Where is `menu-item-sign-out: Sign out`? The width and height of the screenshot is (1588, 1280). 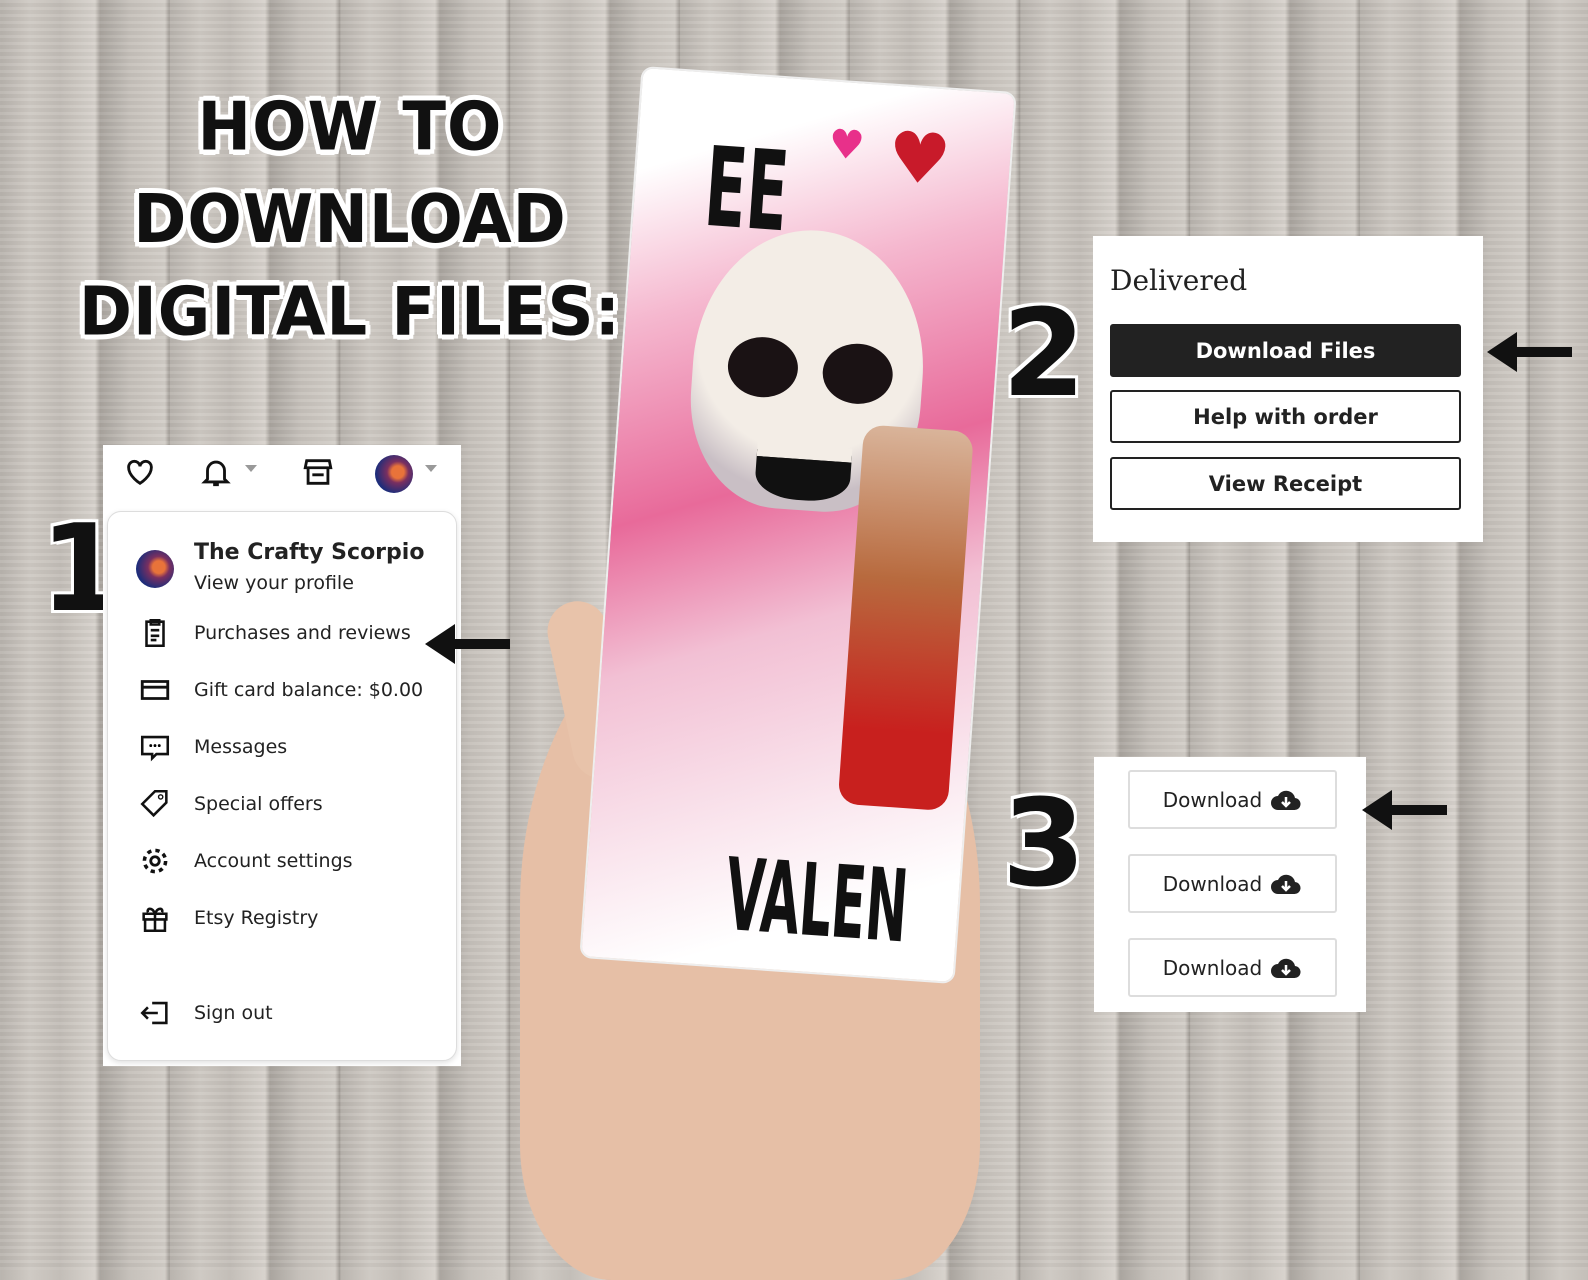
menu-item-sign-out: Sign out is located at coordinates (205, 1013).